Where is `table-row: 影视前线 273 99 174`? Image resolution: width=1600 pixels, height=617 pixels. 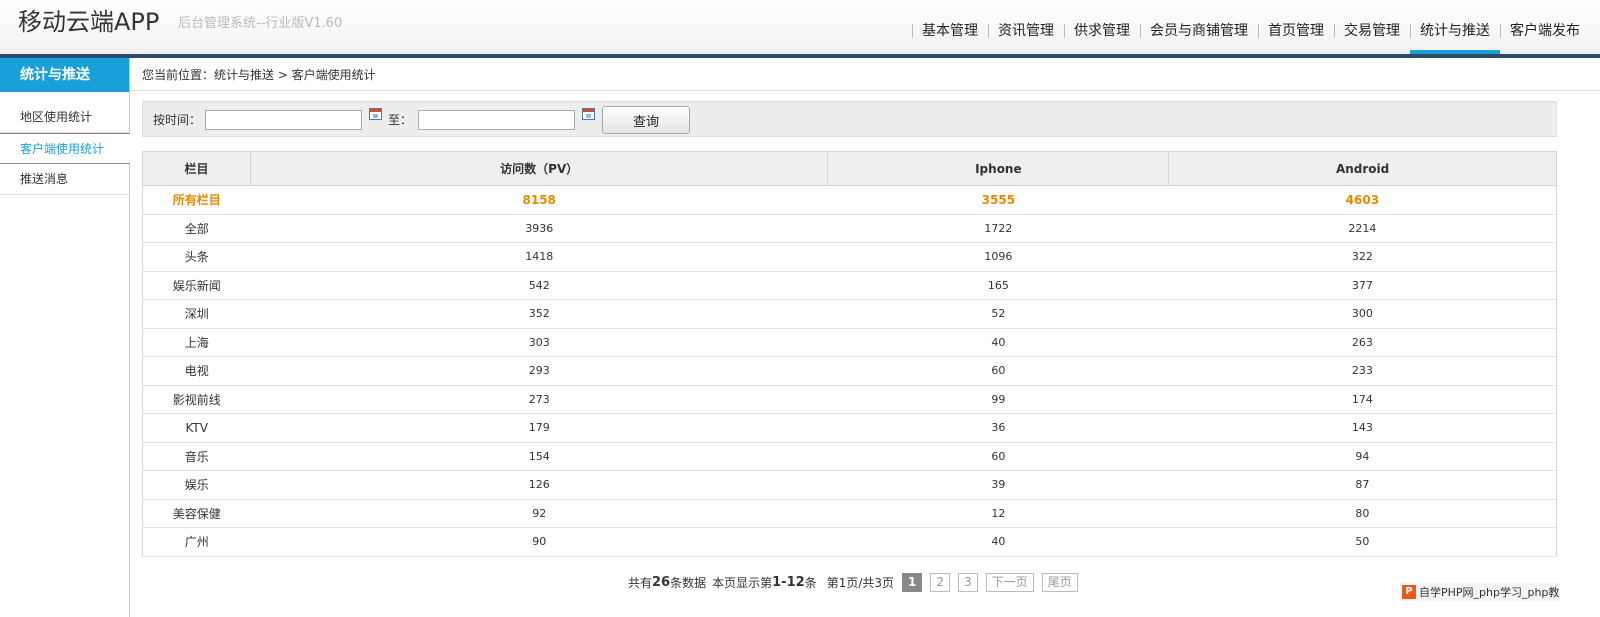
table-row: 影视前线 273 99 174 is located at coordinates (849, 399).